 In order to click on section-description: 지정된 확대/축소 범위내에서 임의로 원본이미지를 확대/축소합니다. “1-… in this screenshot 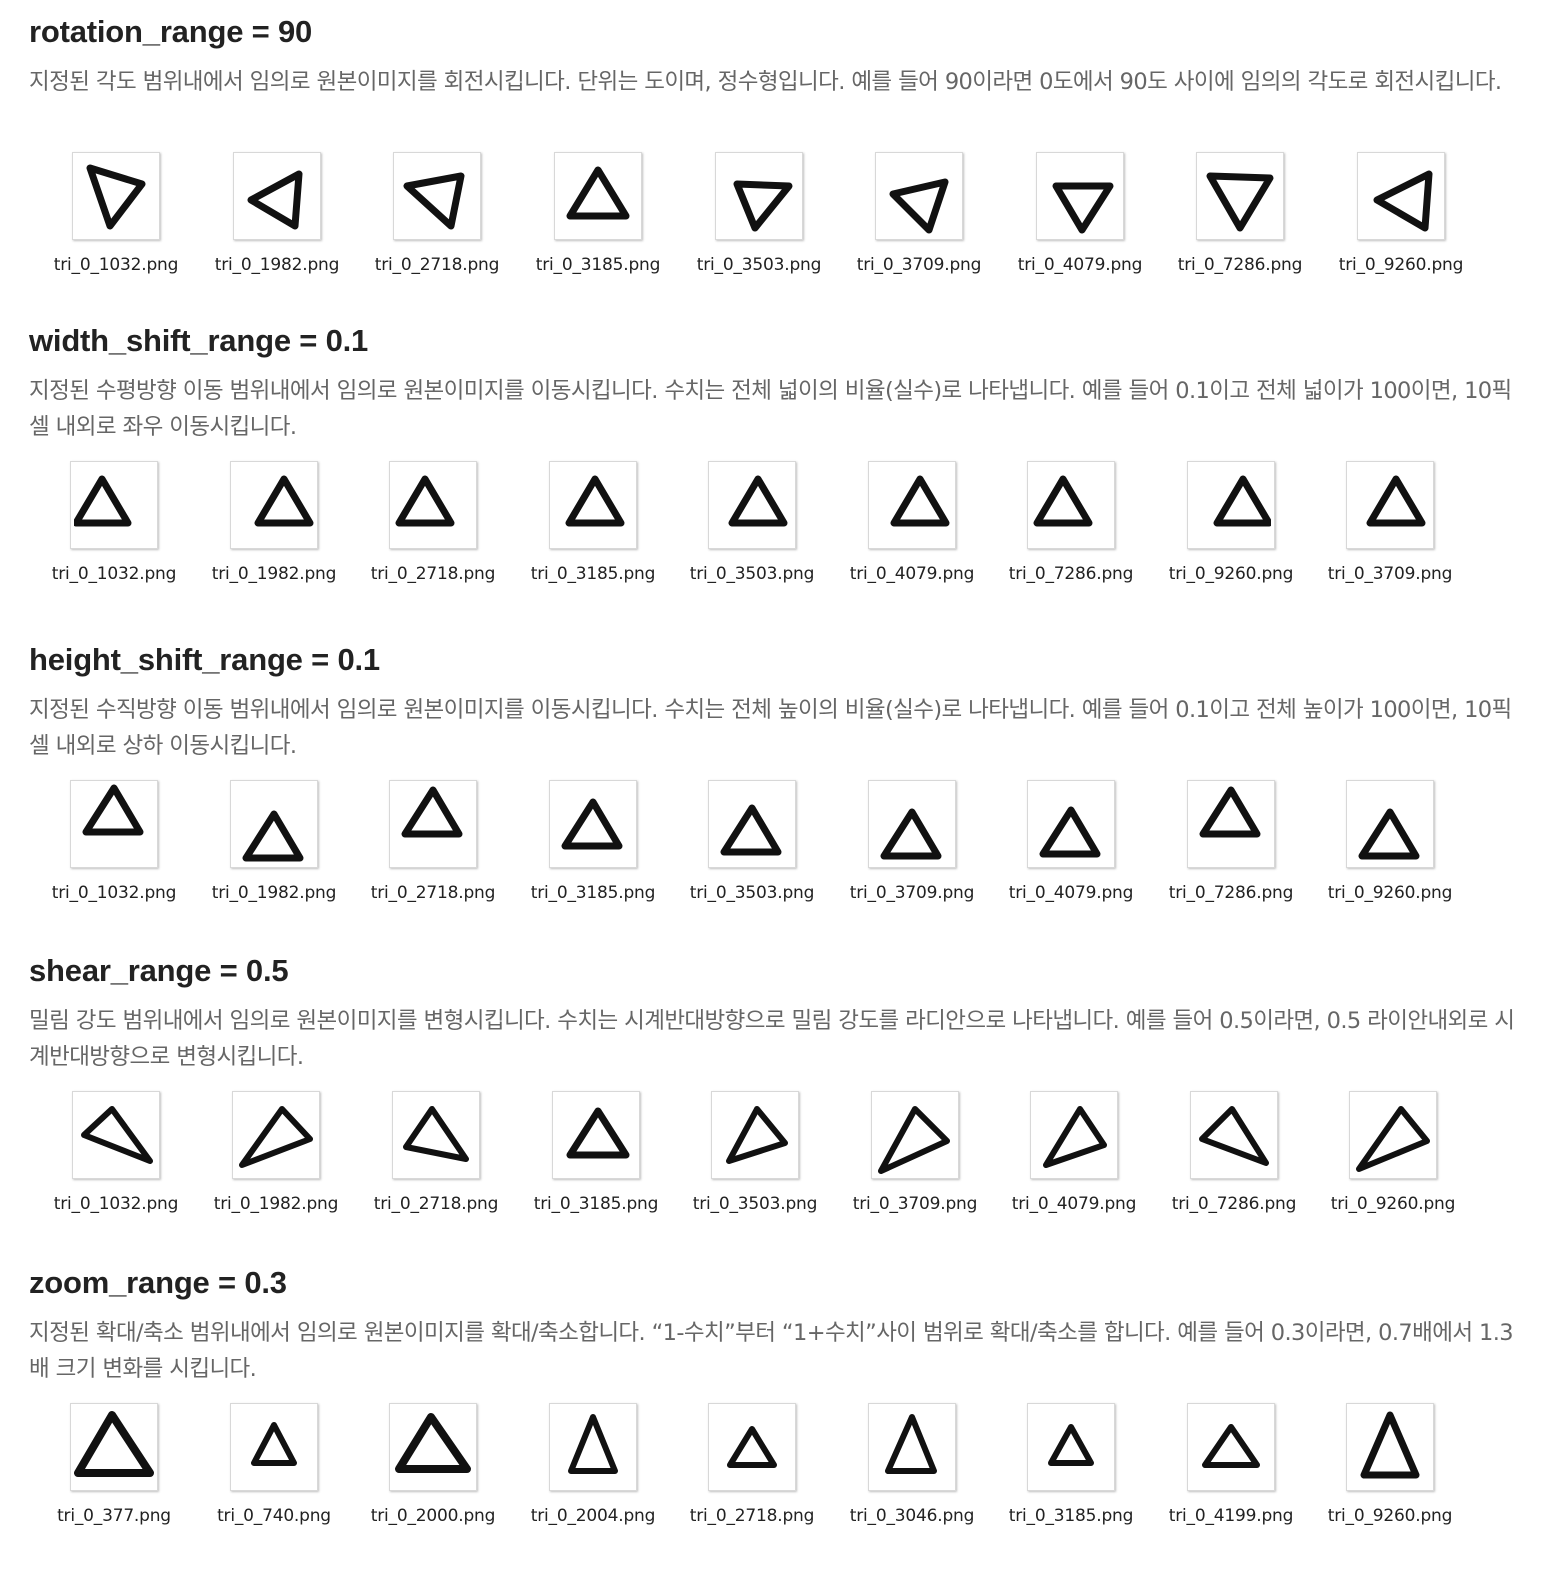, I will do `click(771, 1351)`.